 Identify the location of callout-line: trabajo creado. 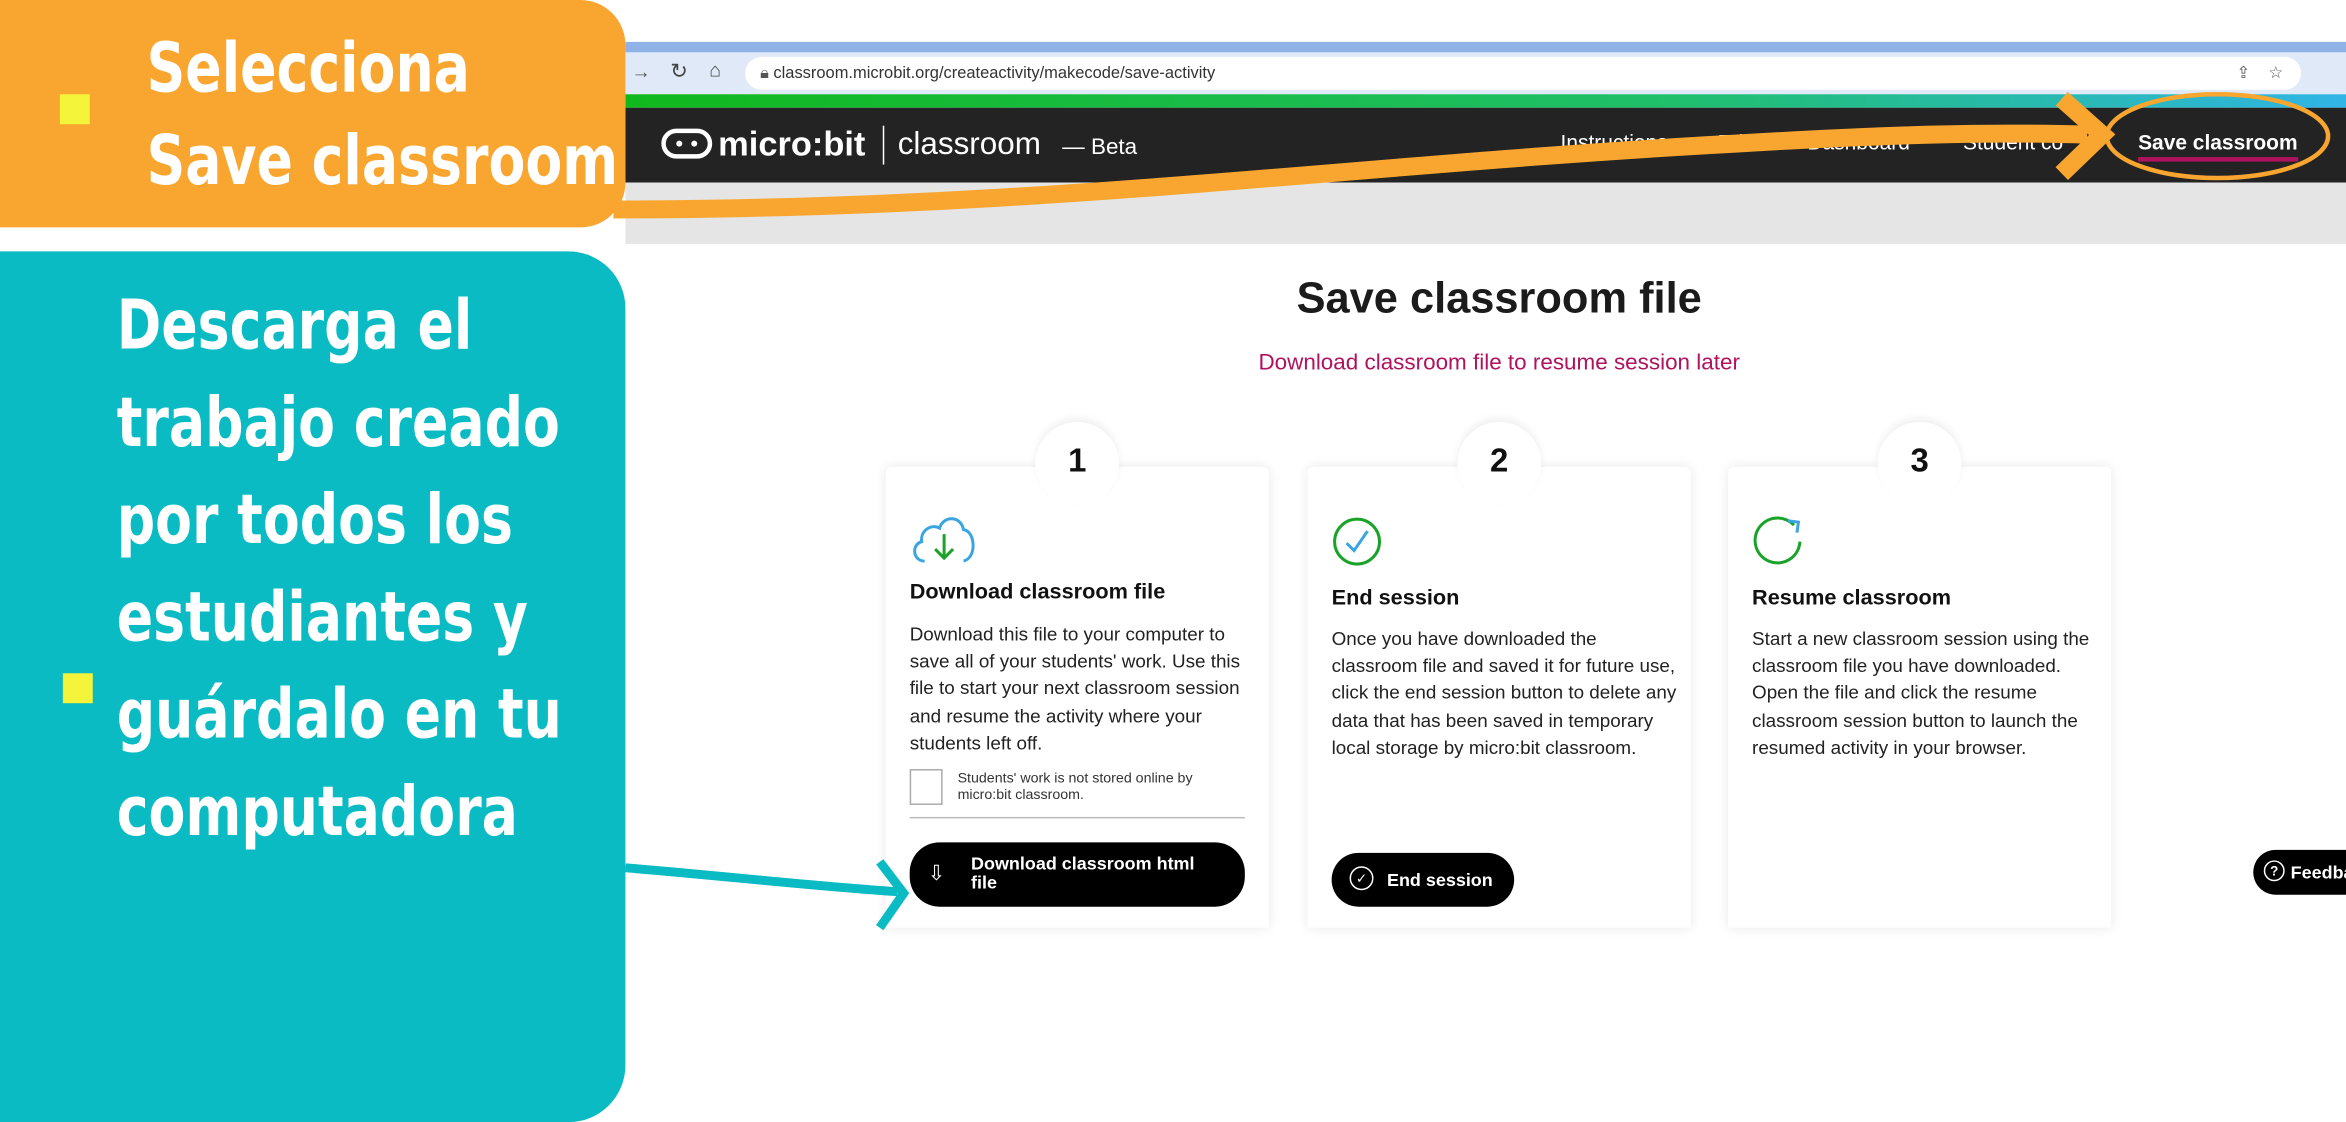
(338, 422).